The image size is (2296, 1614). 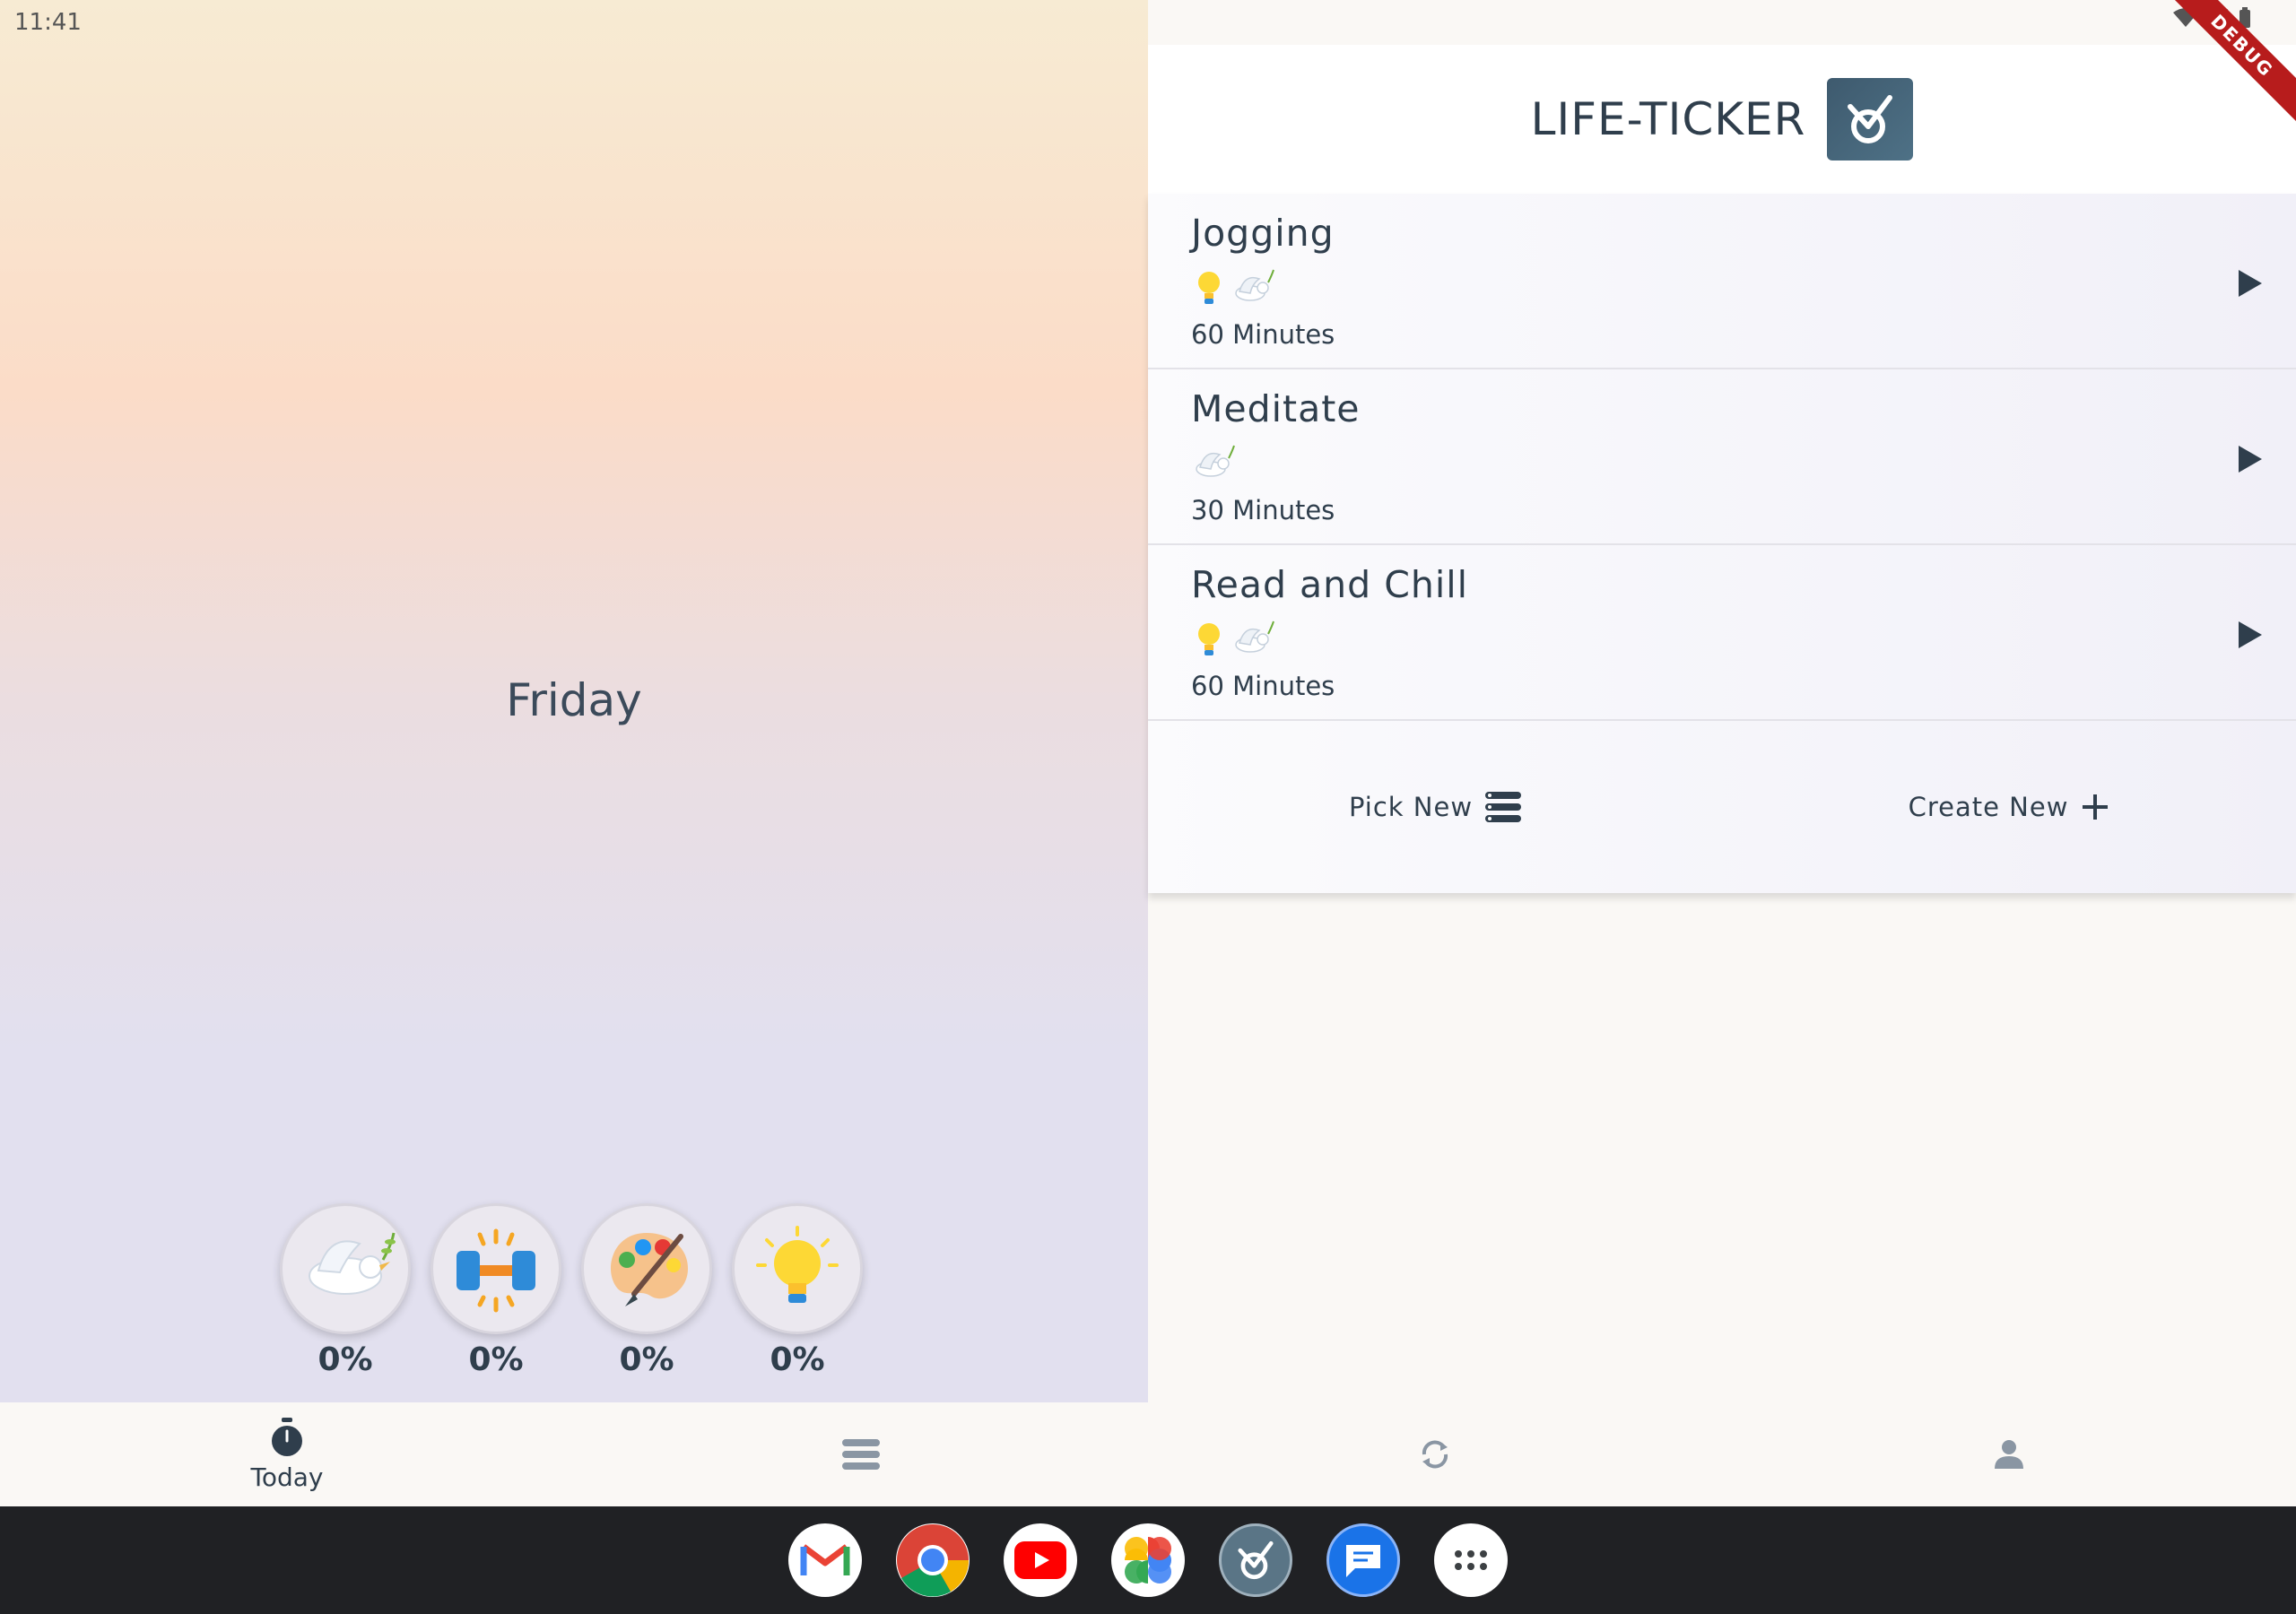 I want to click on messages-icon, so click(x=1363, y=1560).